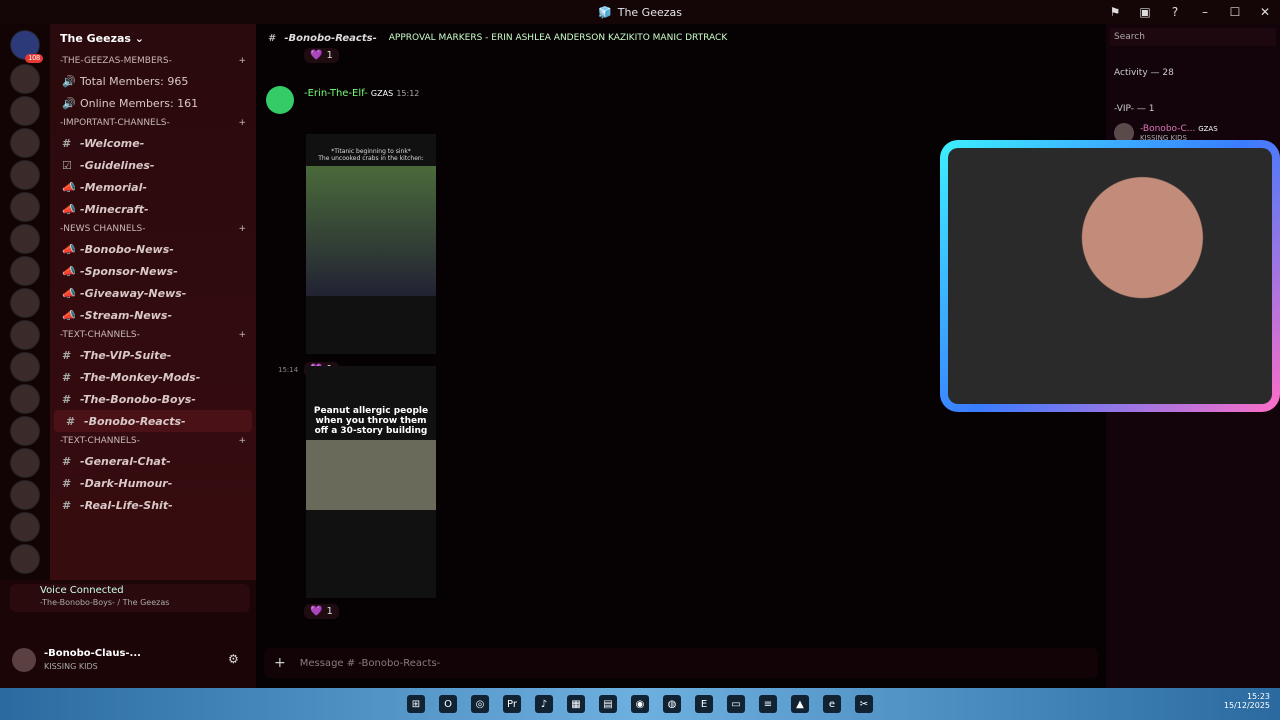 The image size is (1280, 720). What do you see at coordinates (153, 229) in the screenshot?
I see `channel-category: -NEWS CHANNELS- +` at bounding box center [153, 229].